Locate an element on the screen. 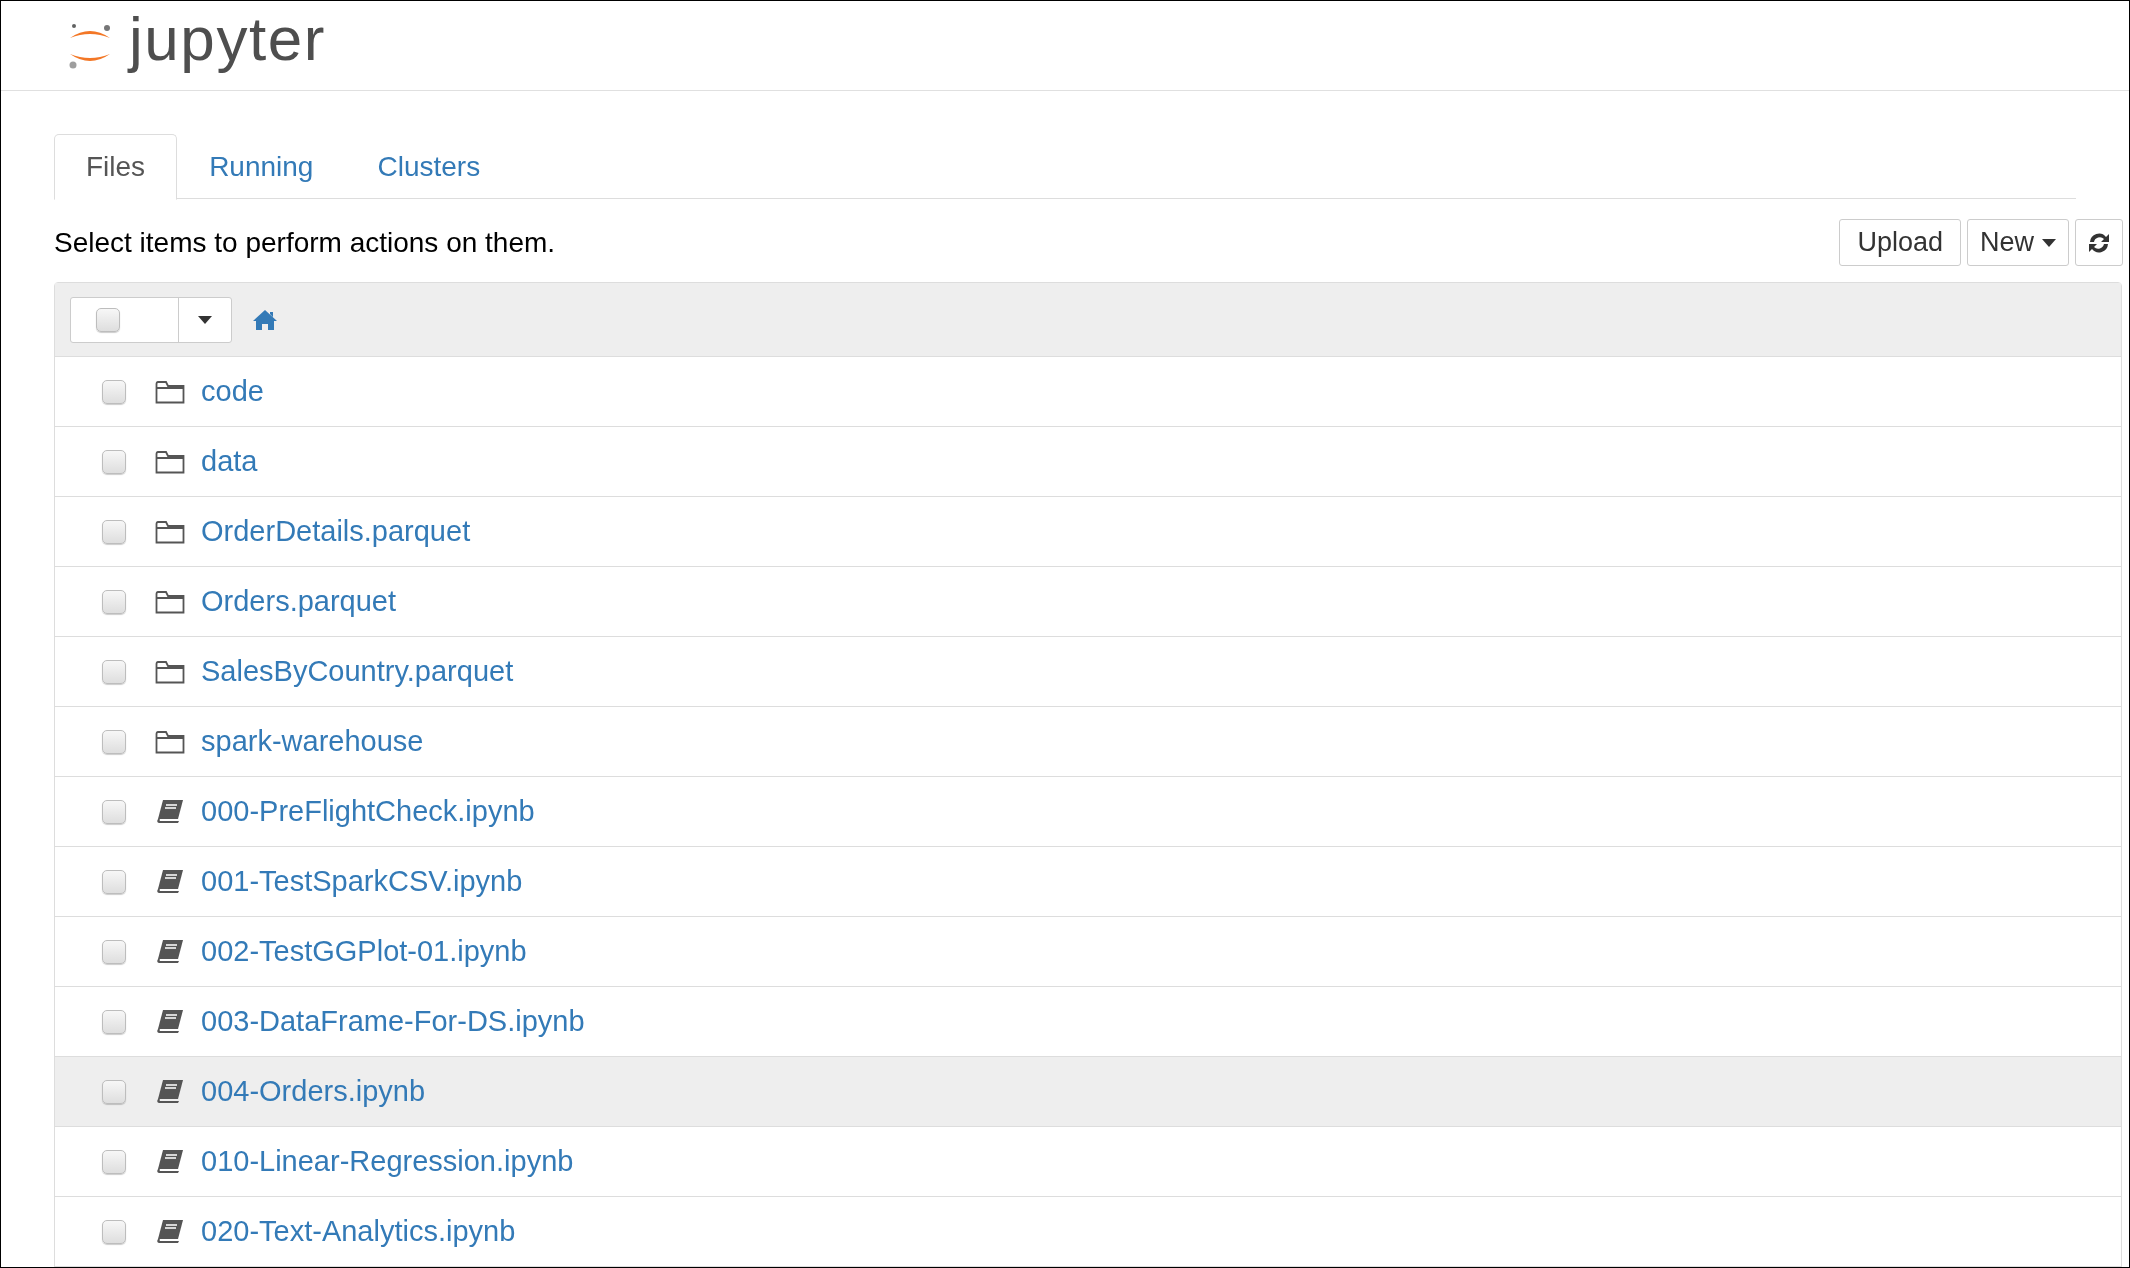 This screenshot has width=2130, height=1268. file-row: 004-Orders.ipynb is located at coordinates (1088, 1092).